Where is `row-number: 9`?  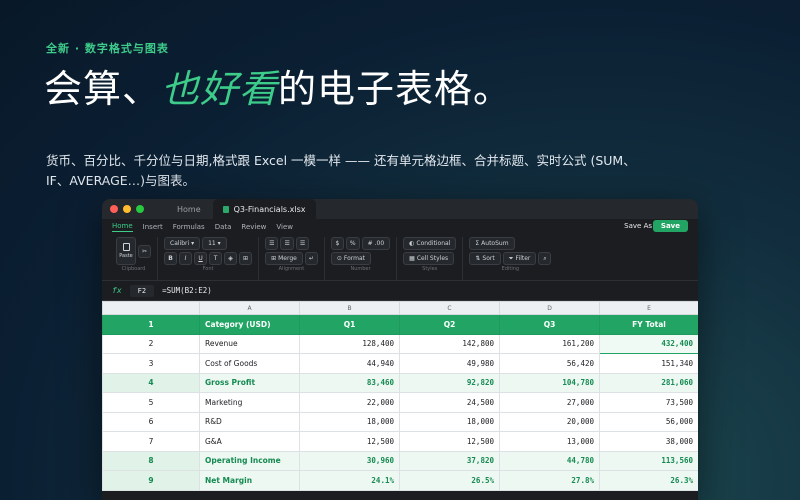
row-number: 9 is located at coordinates (151, 480).